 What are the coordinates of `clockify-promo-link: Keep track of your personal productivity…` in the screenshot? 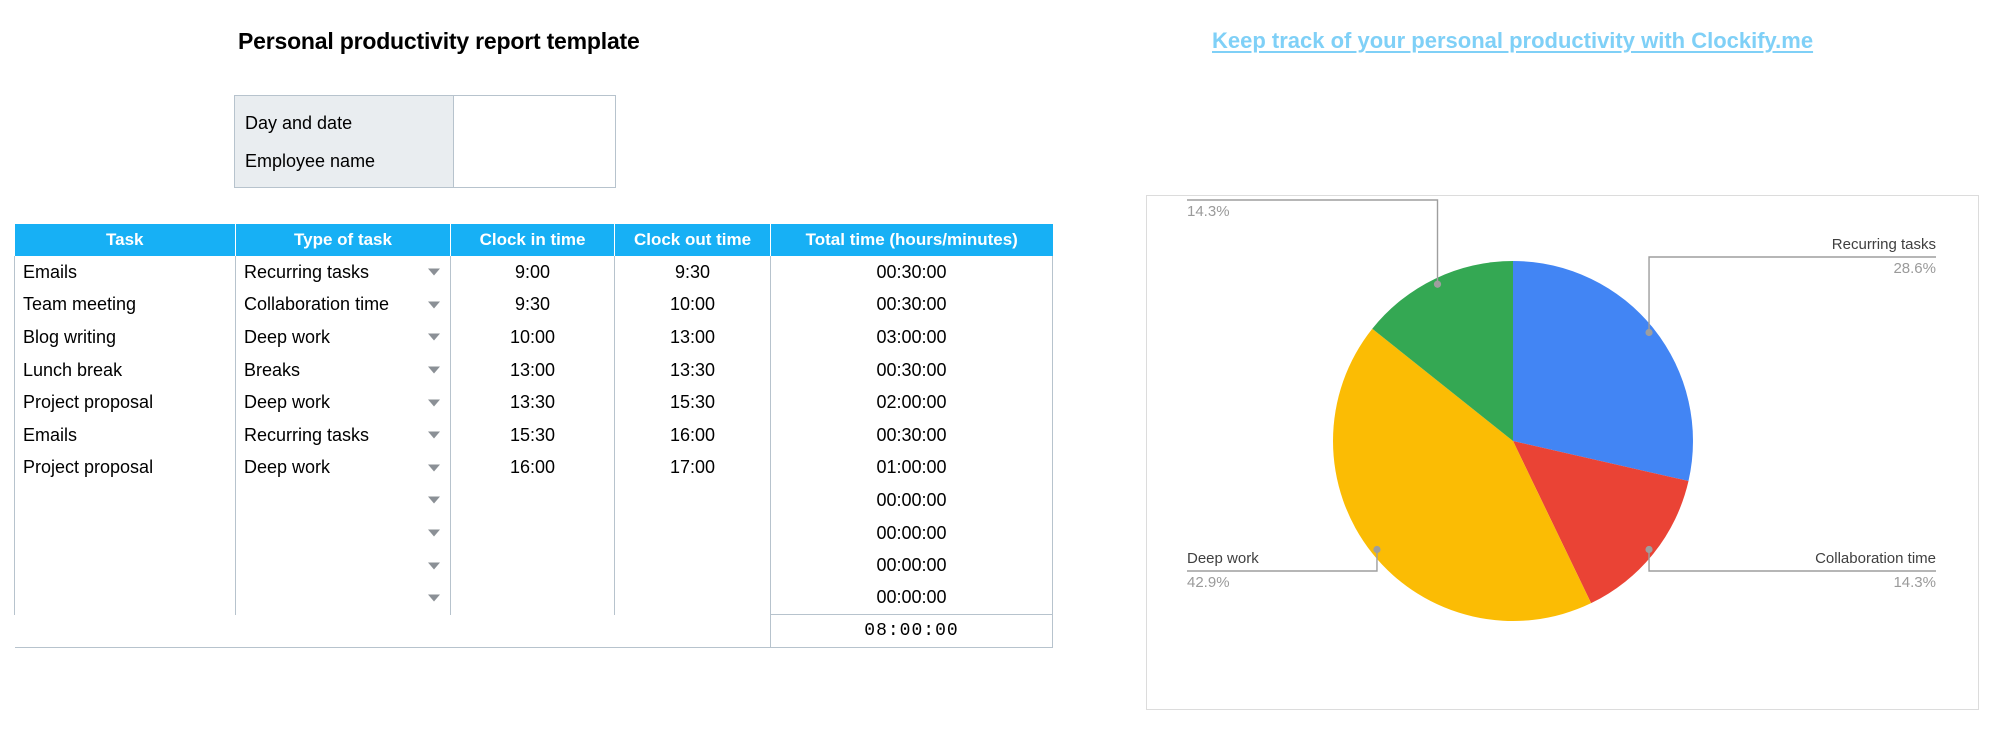 It's located at (1512, 41).